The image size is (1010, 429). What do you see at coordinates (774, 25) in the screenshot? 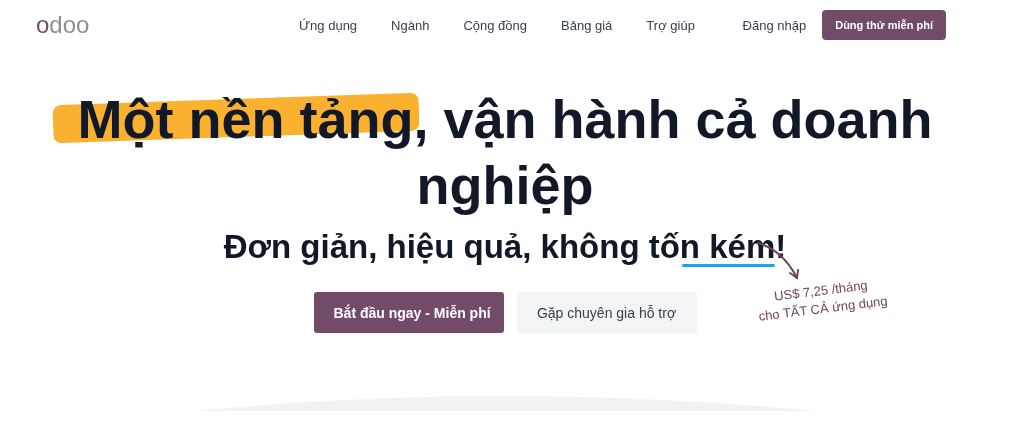
I see `login-link: Đăng nhập` at bounding box center [774, 25].